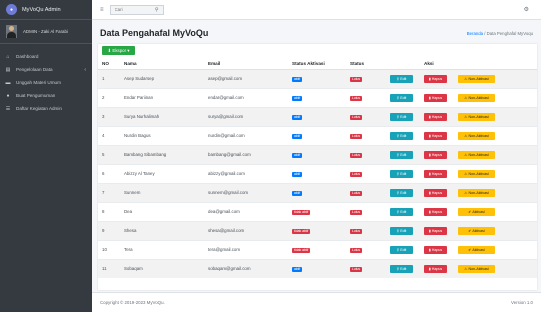  I want to click on cell-nama: Sunnem, so click(162, 192).